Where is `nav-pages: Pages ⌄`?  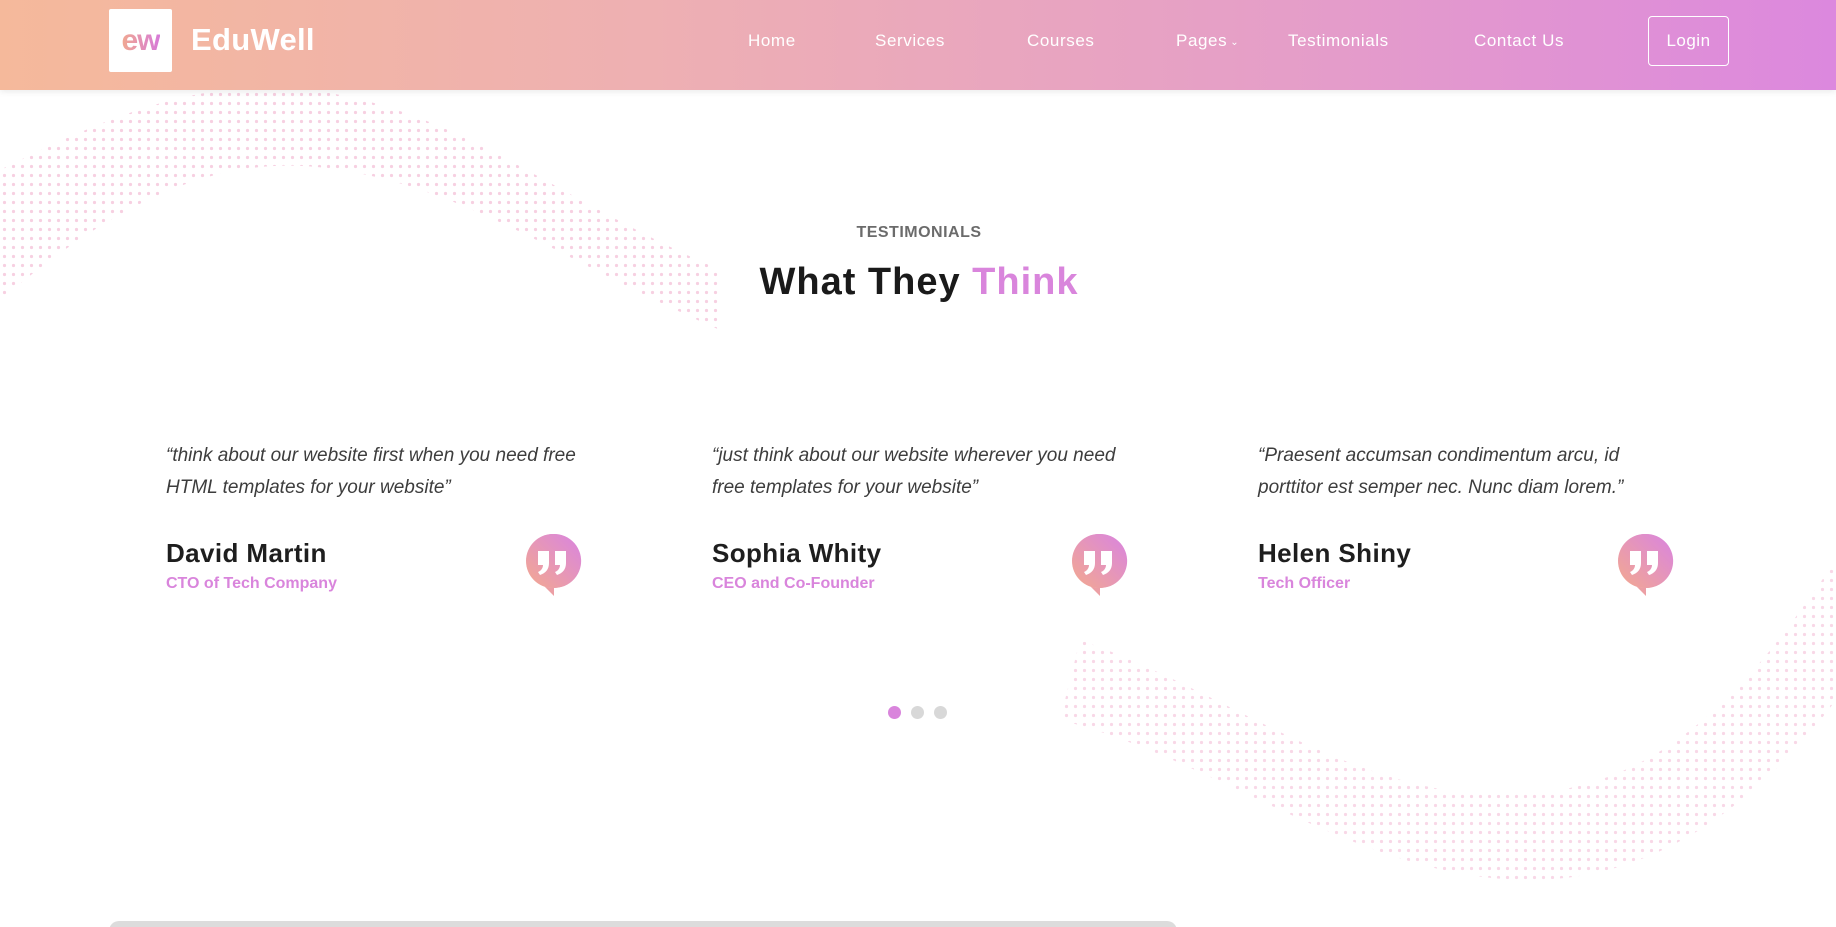 nav-pages: Pages ⌄ is located at coordinates (1207, 41).